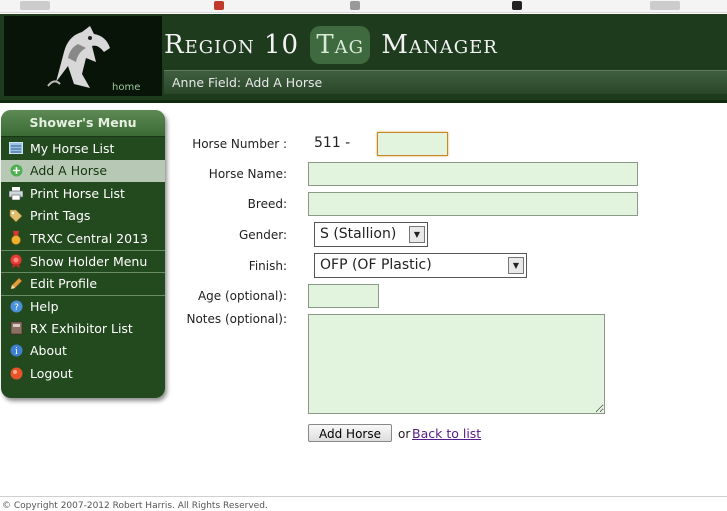 Image resolution: width=727 pixels, height=511 pixels. I want to click on page-title: Region 10 Tag Manager, so click(331, 45).